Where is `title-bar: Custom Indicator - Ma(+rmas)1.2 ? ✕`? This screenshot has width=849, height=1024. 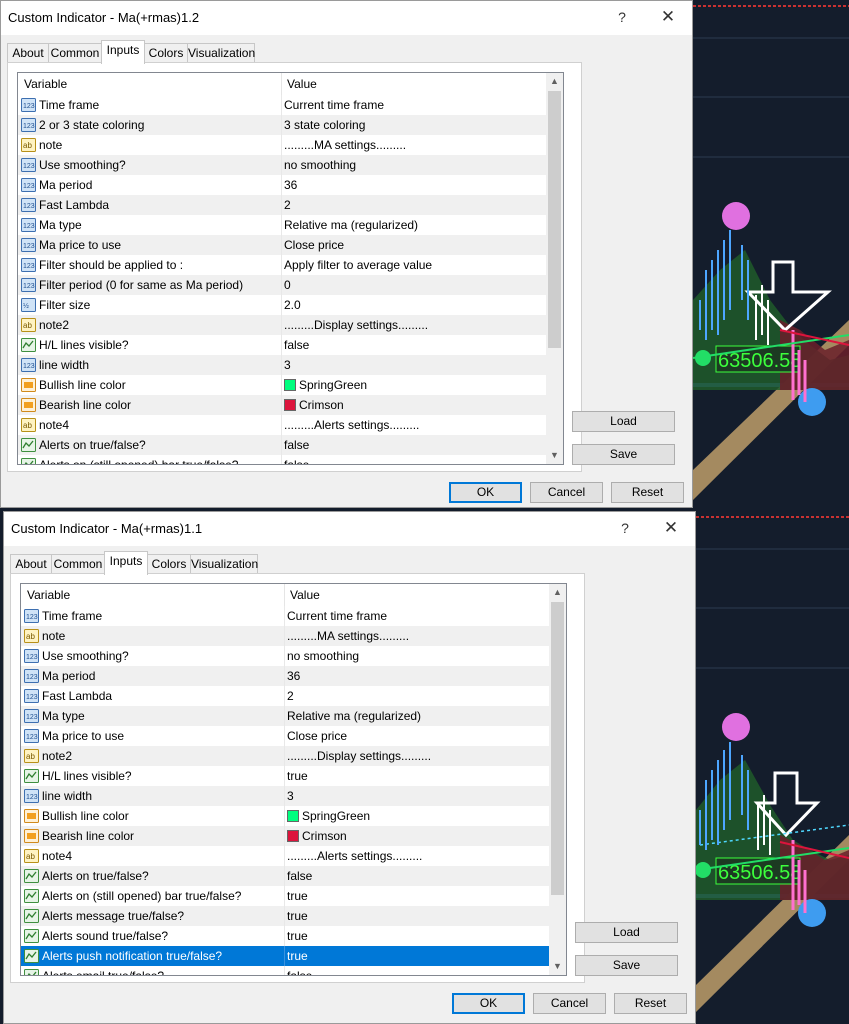
title-bar: Custom Indicator - Ma(+rmas)1.2 ? ✕ is located at coordinates (346, 18).